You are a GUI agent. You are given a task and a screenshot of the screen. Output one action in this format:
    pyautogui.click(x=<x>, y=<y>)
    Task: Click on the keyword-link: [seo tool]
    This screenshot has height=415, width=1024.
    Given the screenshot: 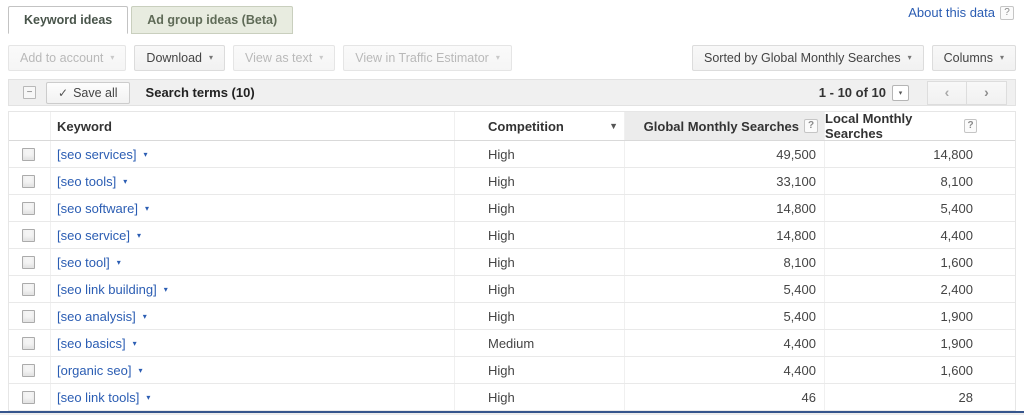 What is the action you would take?
    pyautogui.click(x=83, y=262)
    